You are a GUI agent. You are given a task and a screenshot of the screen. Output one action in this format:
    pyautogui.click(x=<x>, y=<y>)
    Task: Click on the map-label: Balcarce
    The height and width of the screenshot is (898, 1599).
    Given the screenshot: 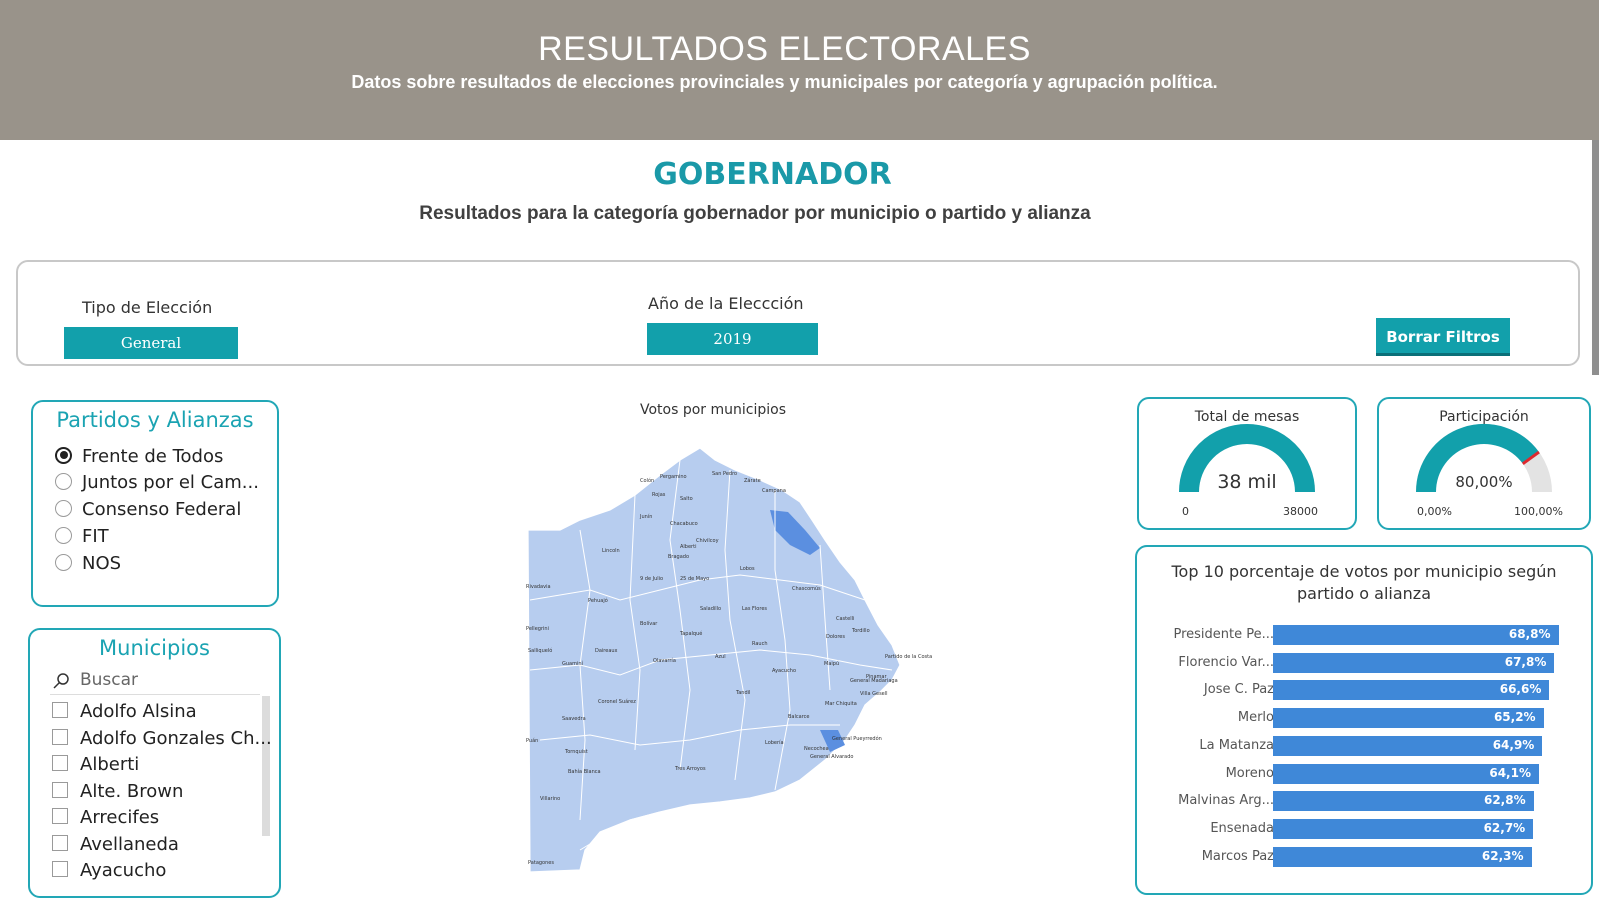 What is the action you would take?
    pyautogui.click(x=798, y=717)
    